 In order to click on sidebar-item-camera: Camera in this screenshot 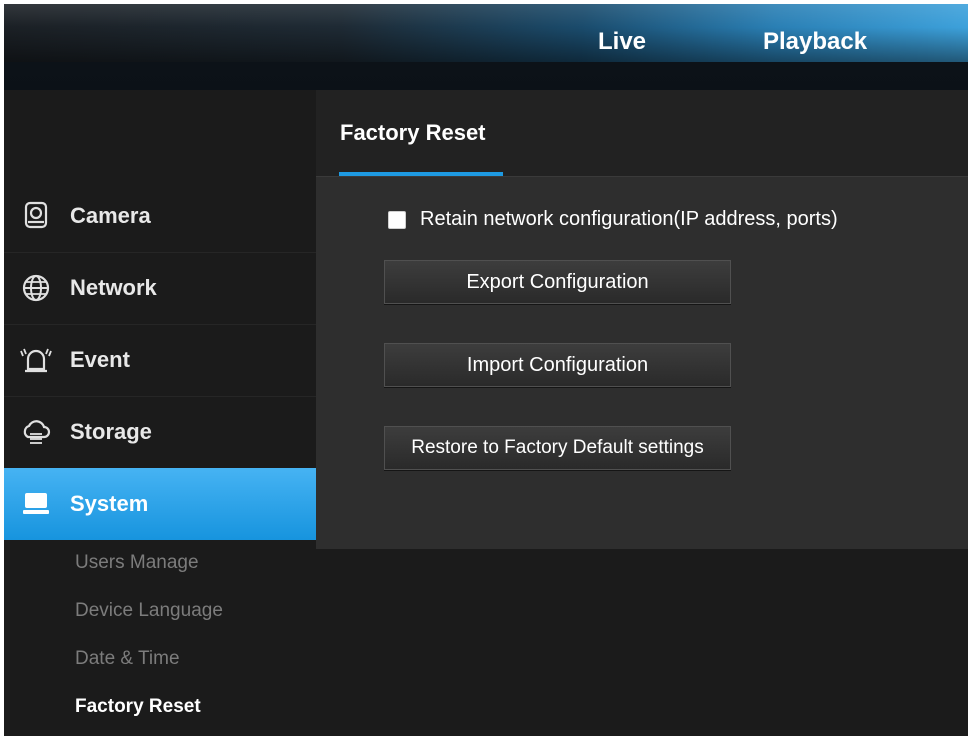, I will do `click(160, 216)`.